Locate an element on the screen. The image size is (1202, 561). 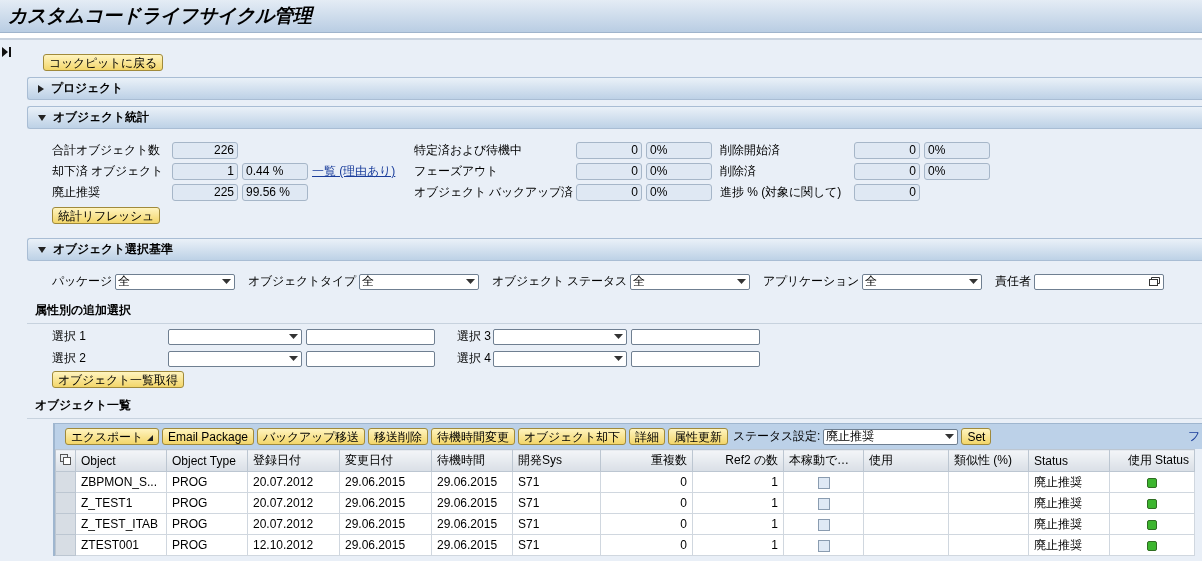
stat-label: 合計オブジェクト数 is located at coordinates (106, 150).